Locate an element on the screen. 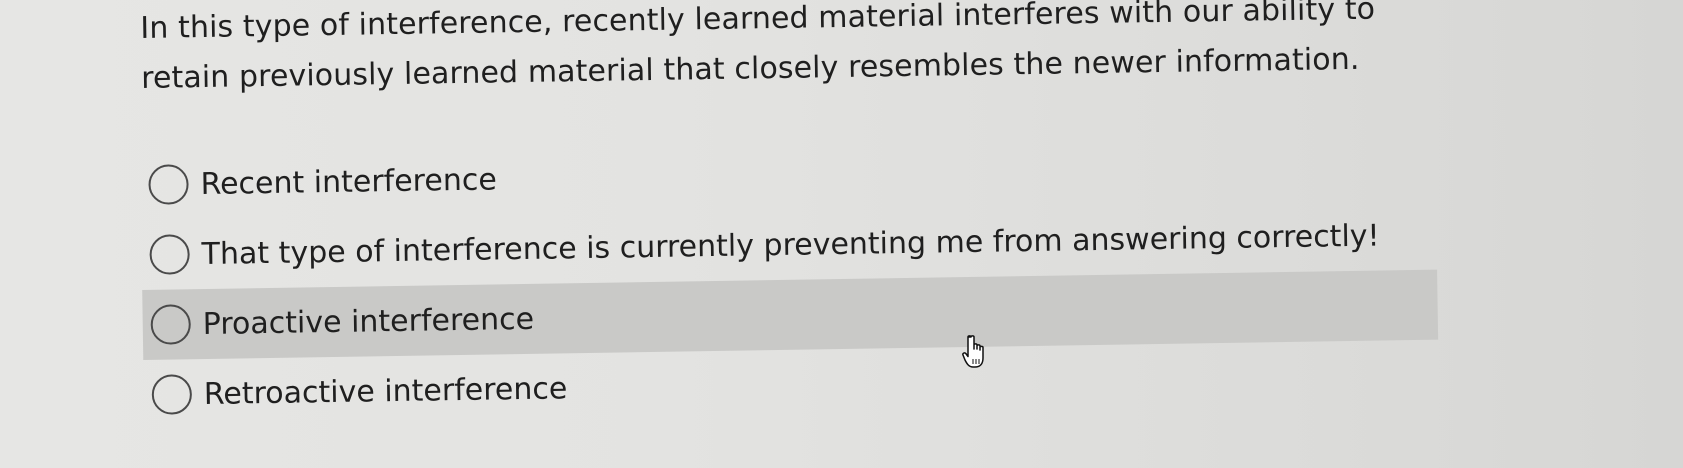 The image size is (1683, 468). option-label: Proactive interference is located at coordinates (368, 321).